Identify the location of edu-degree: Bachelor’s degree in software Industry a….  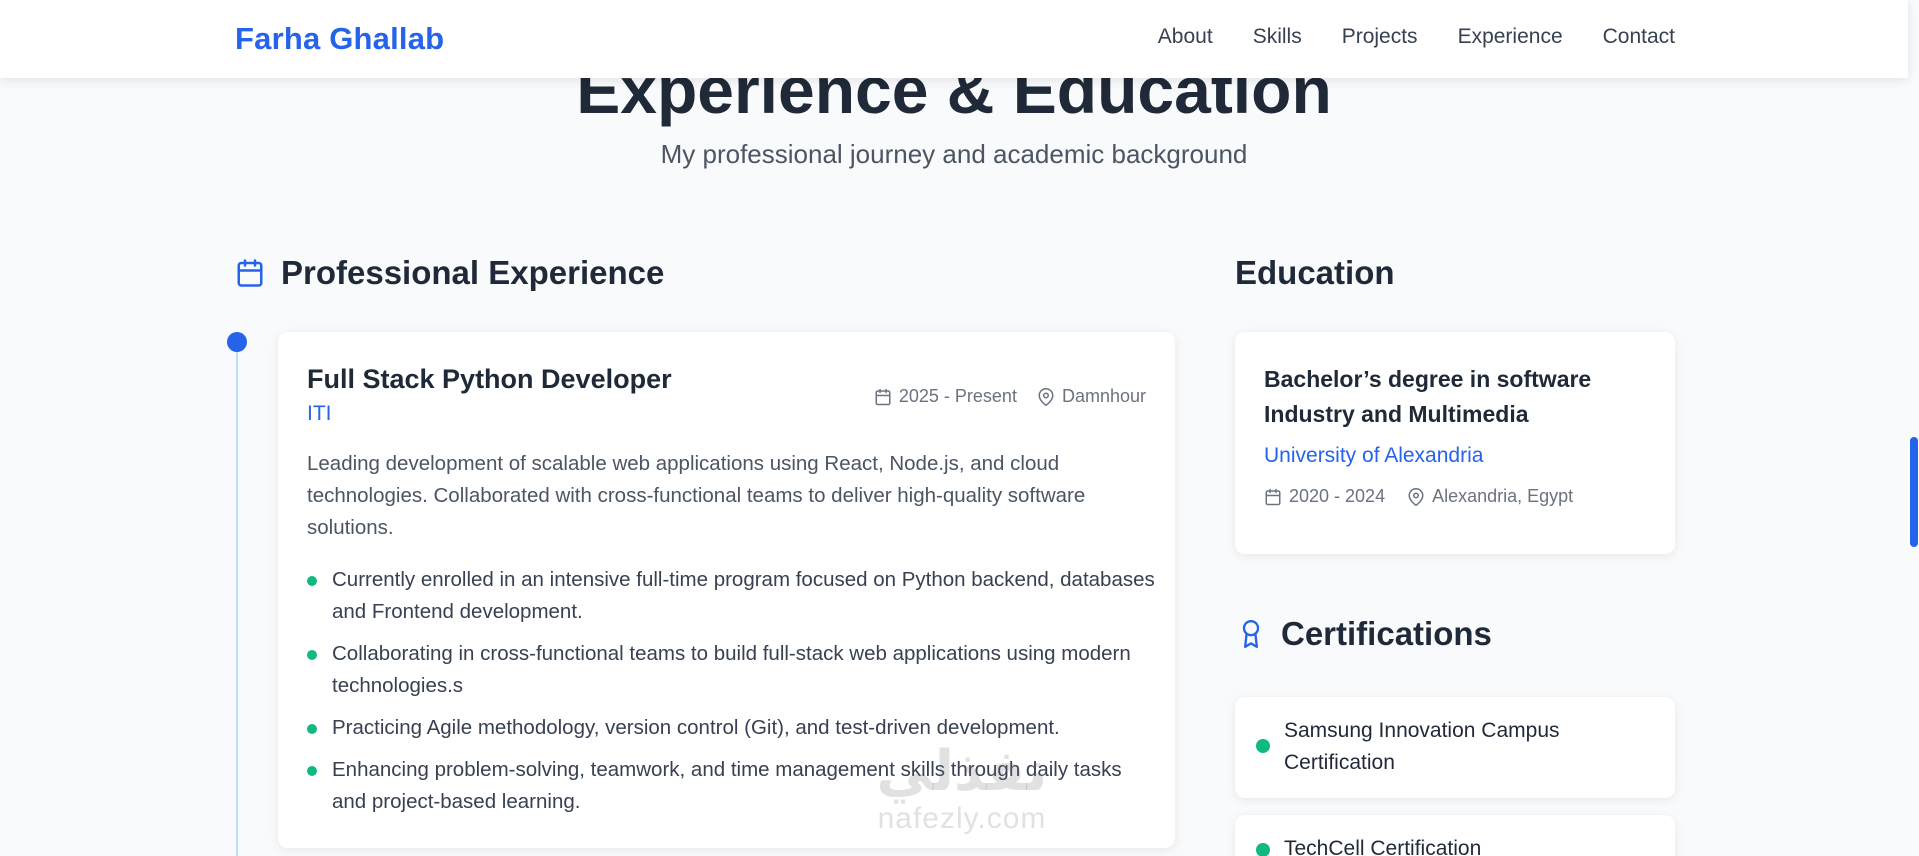
(1428, 396).